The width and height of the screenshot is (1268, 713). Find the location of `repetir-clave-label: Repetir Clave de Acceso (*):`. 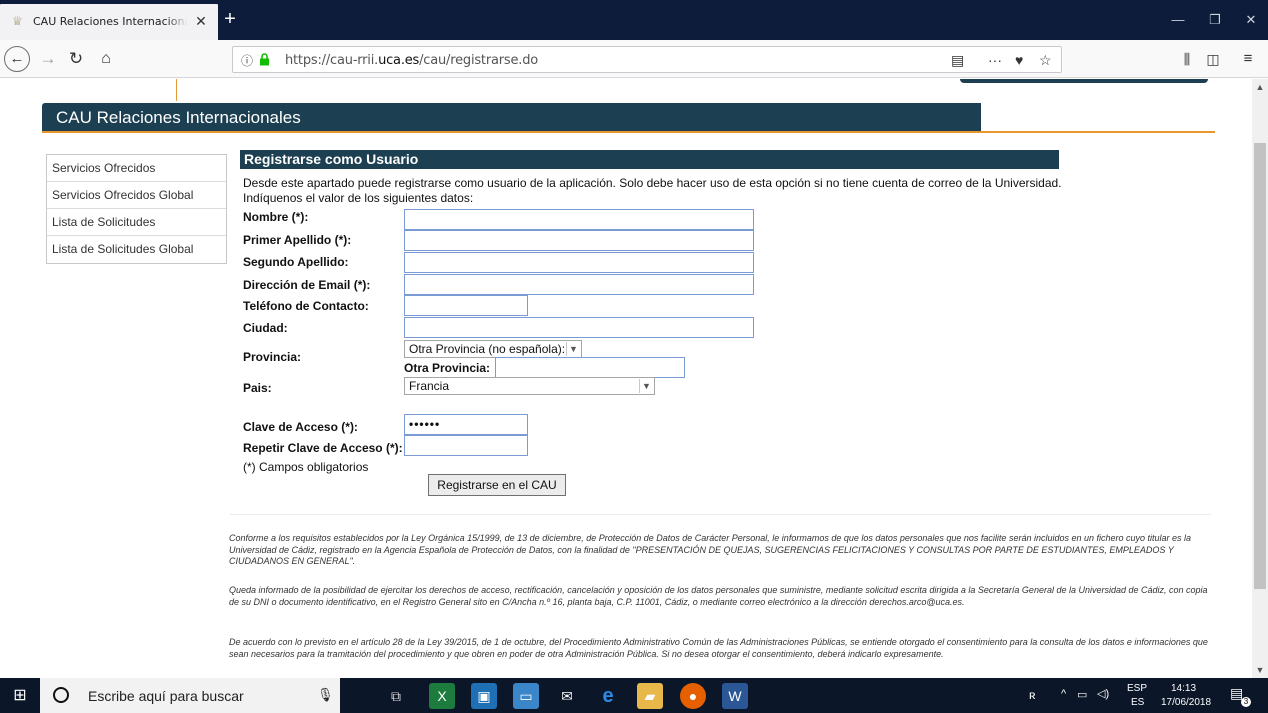

repetir-clave-label: Repetir Clave de Acceso (*): is located at coordinates (323, 448).